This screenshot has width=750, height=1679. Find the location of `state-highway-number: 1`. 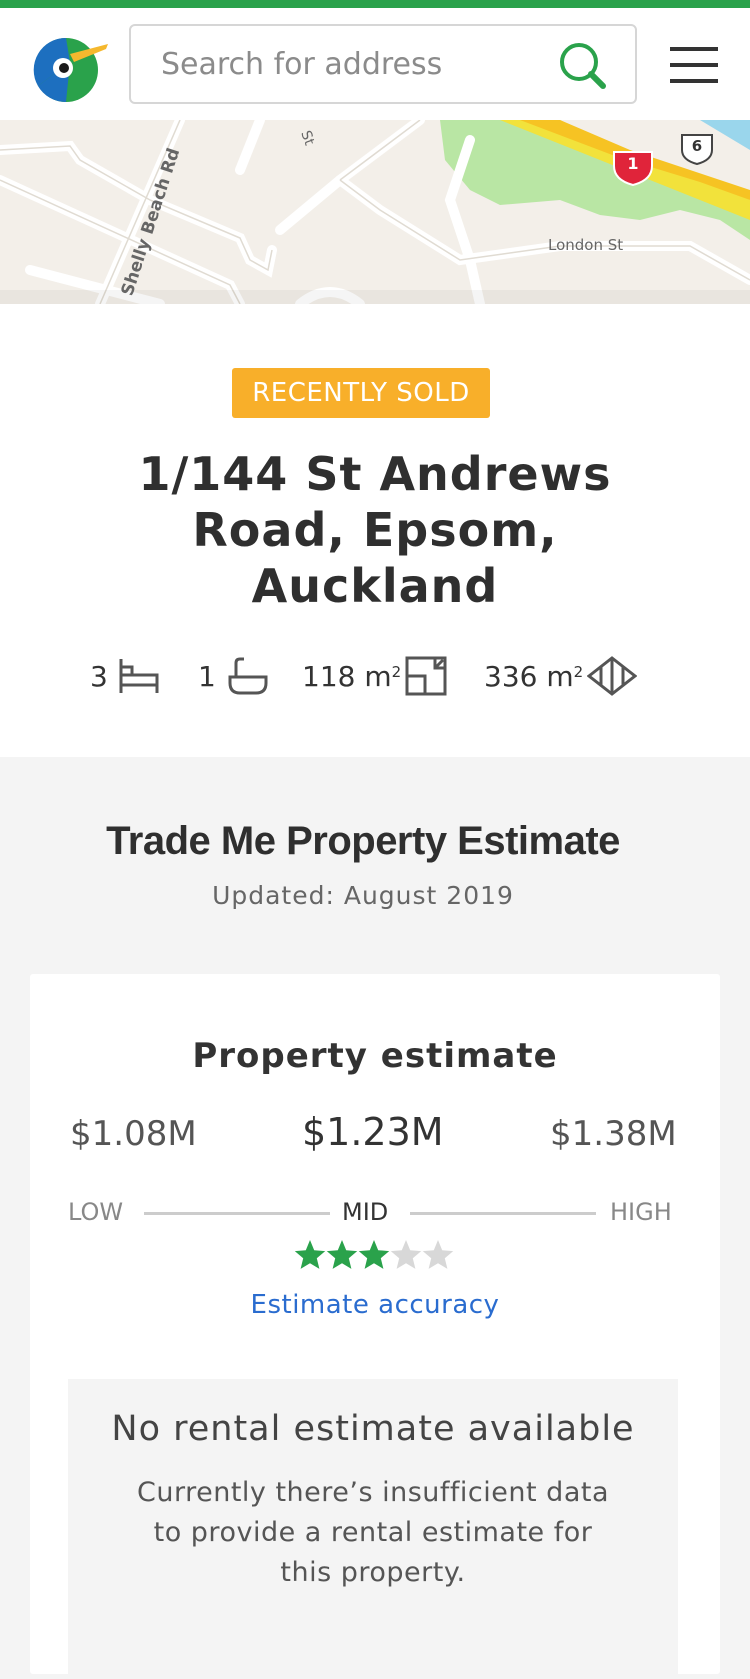

state-highway-number: 1 is located at coordinates (633, 163).